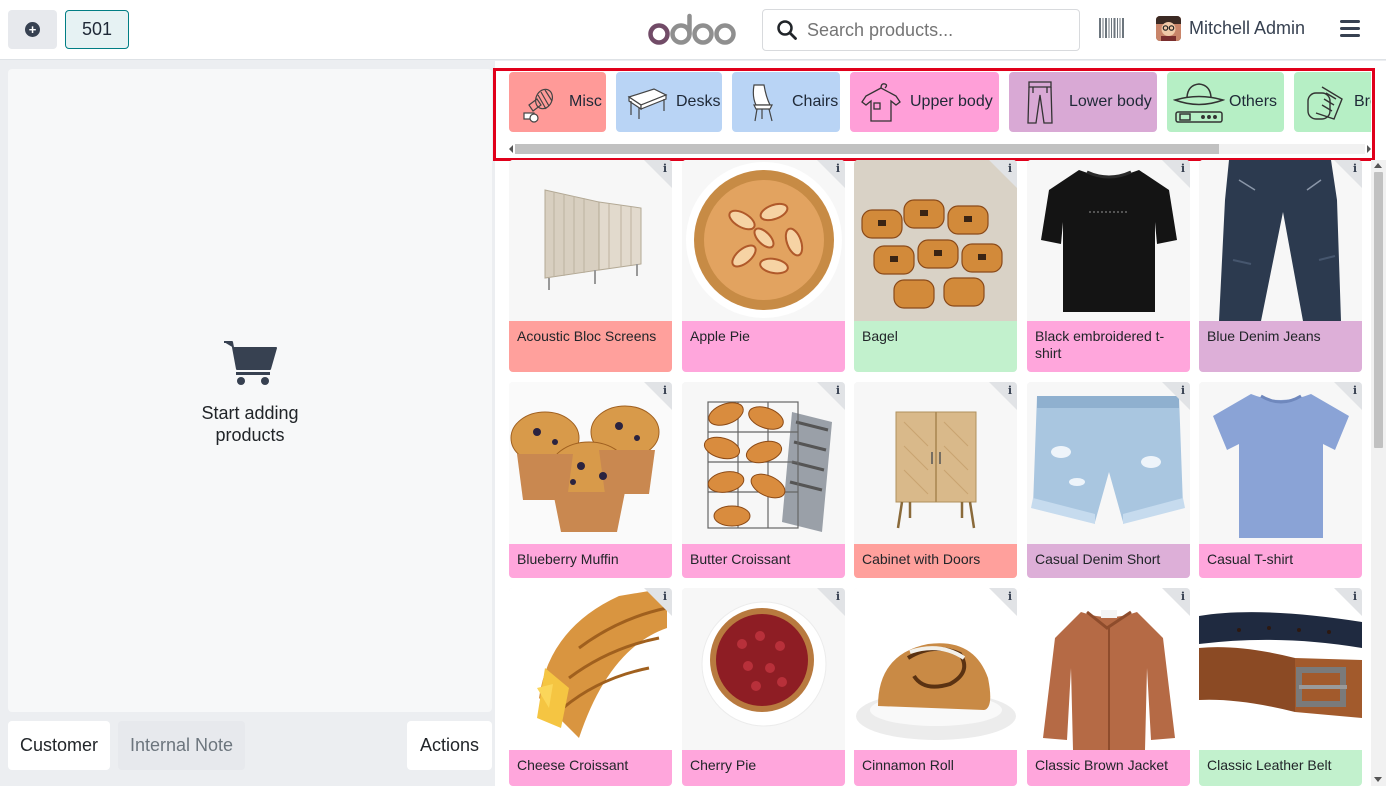 The width and height of the screenshot is (1386, 786). What do you see at coordinates (590, 687) in the screenshot?
I see `product-card: Cheese Croissant i` at bounding box center [590, 687].